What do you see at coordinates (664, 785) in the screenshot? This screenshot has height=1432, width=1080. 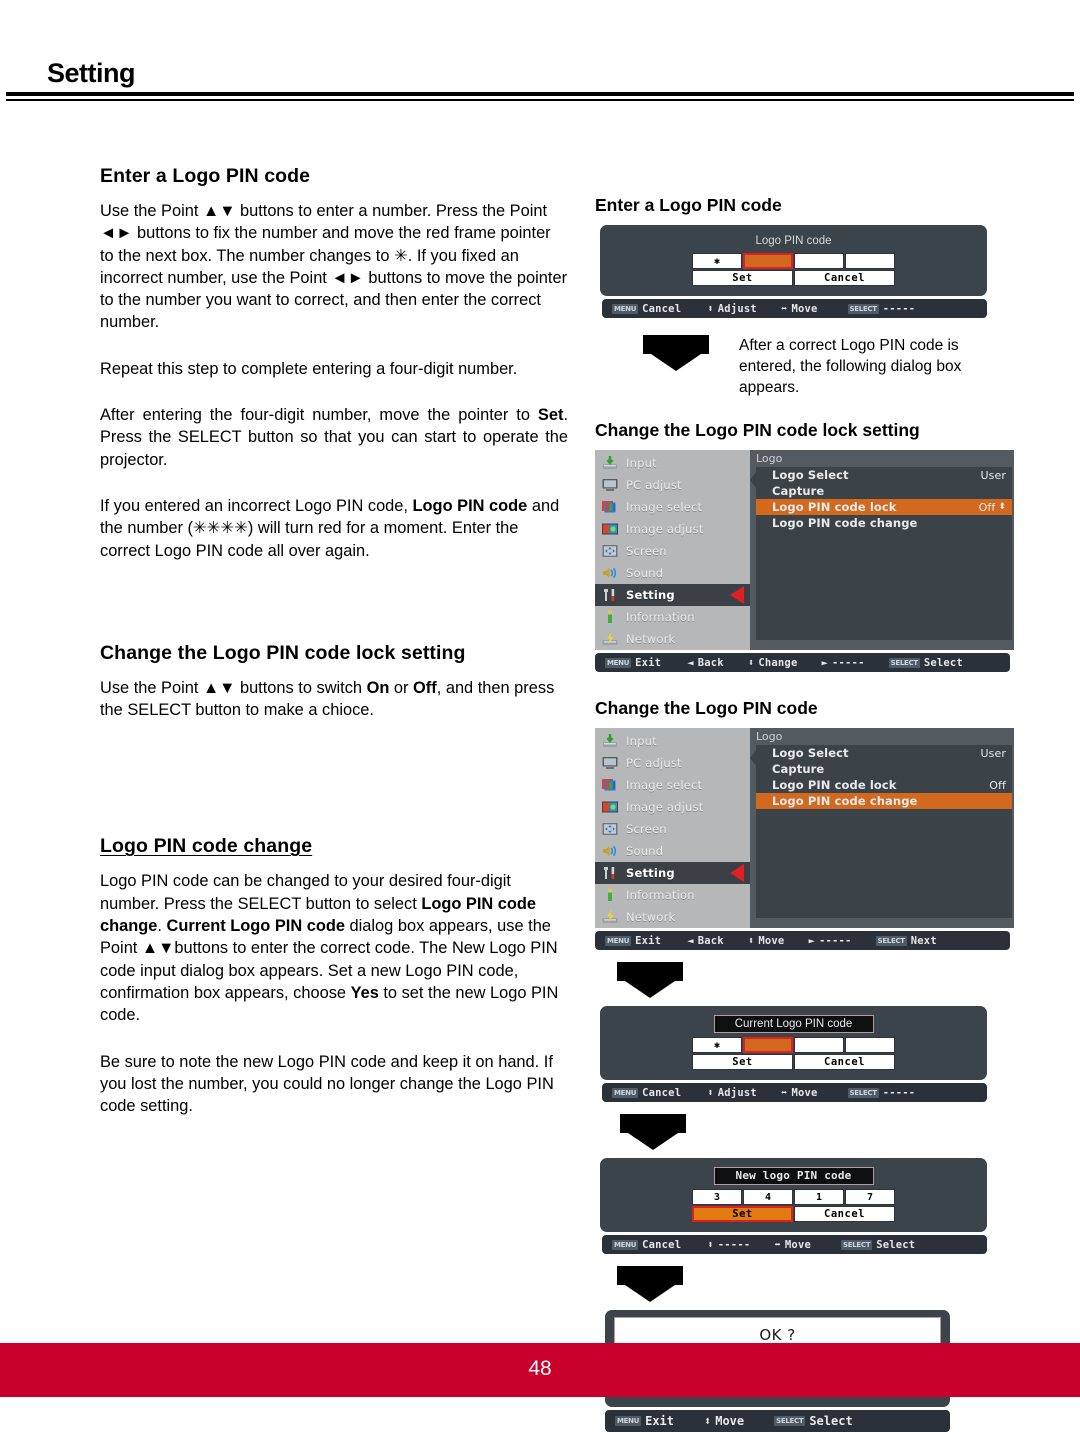 I see `sidebar-item-label: Image select` at bounding box center [664, 785].